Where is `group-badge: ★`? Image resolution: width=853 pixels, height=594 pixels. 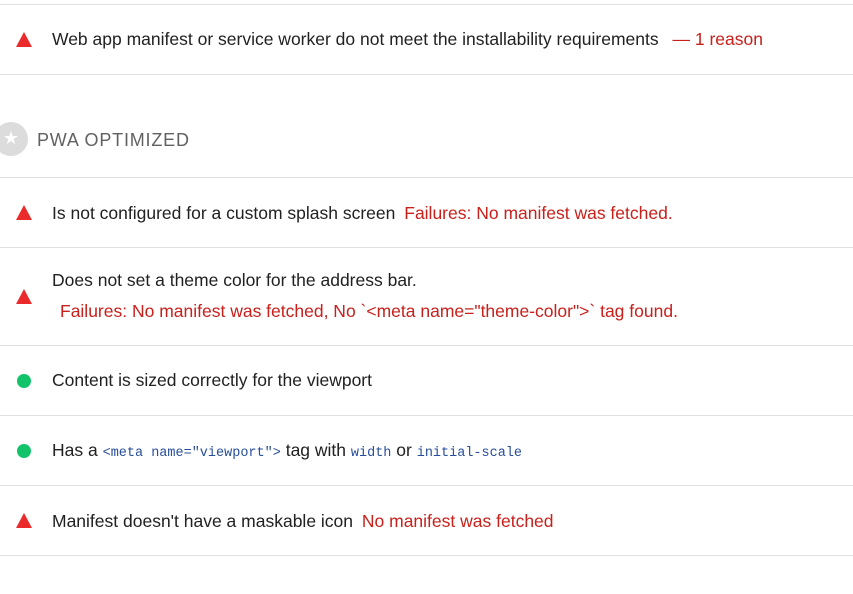 group-badge: ★ is located at coordinates (14, 139).